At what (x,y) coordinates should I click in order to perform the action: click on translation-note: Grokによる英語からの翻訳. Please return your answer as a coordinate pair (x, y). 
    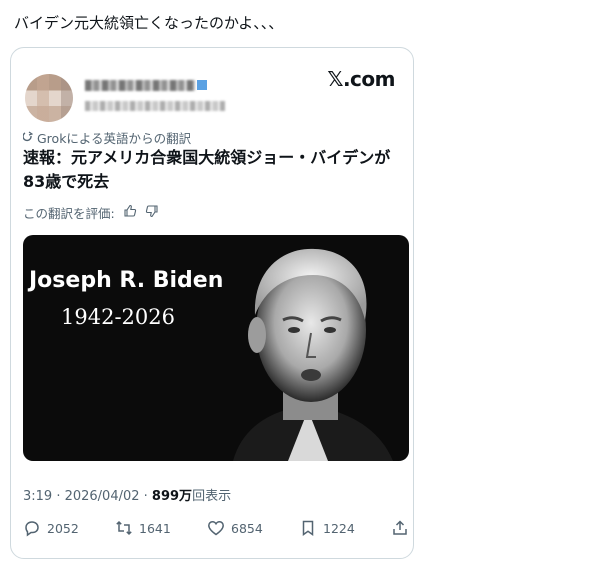
    Looking at the image, I should click on (107, 137).